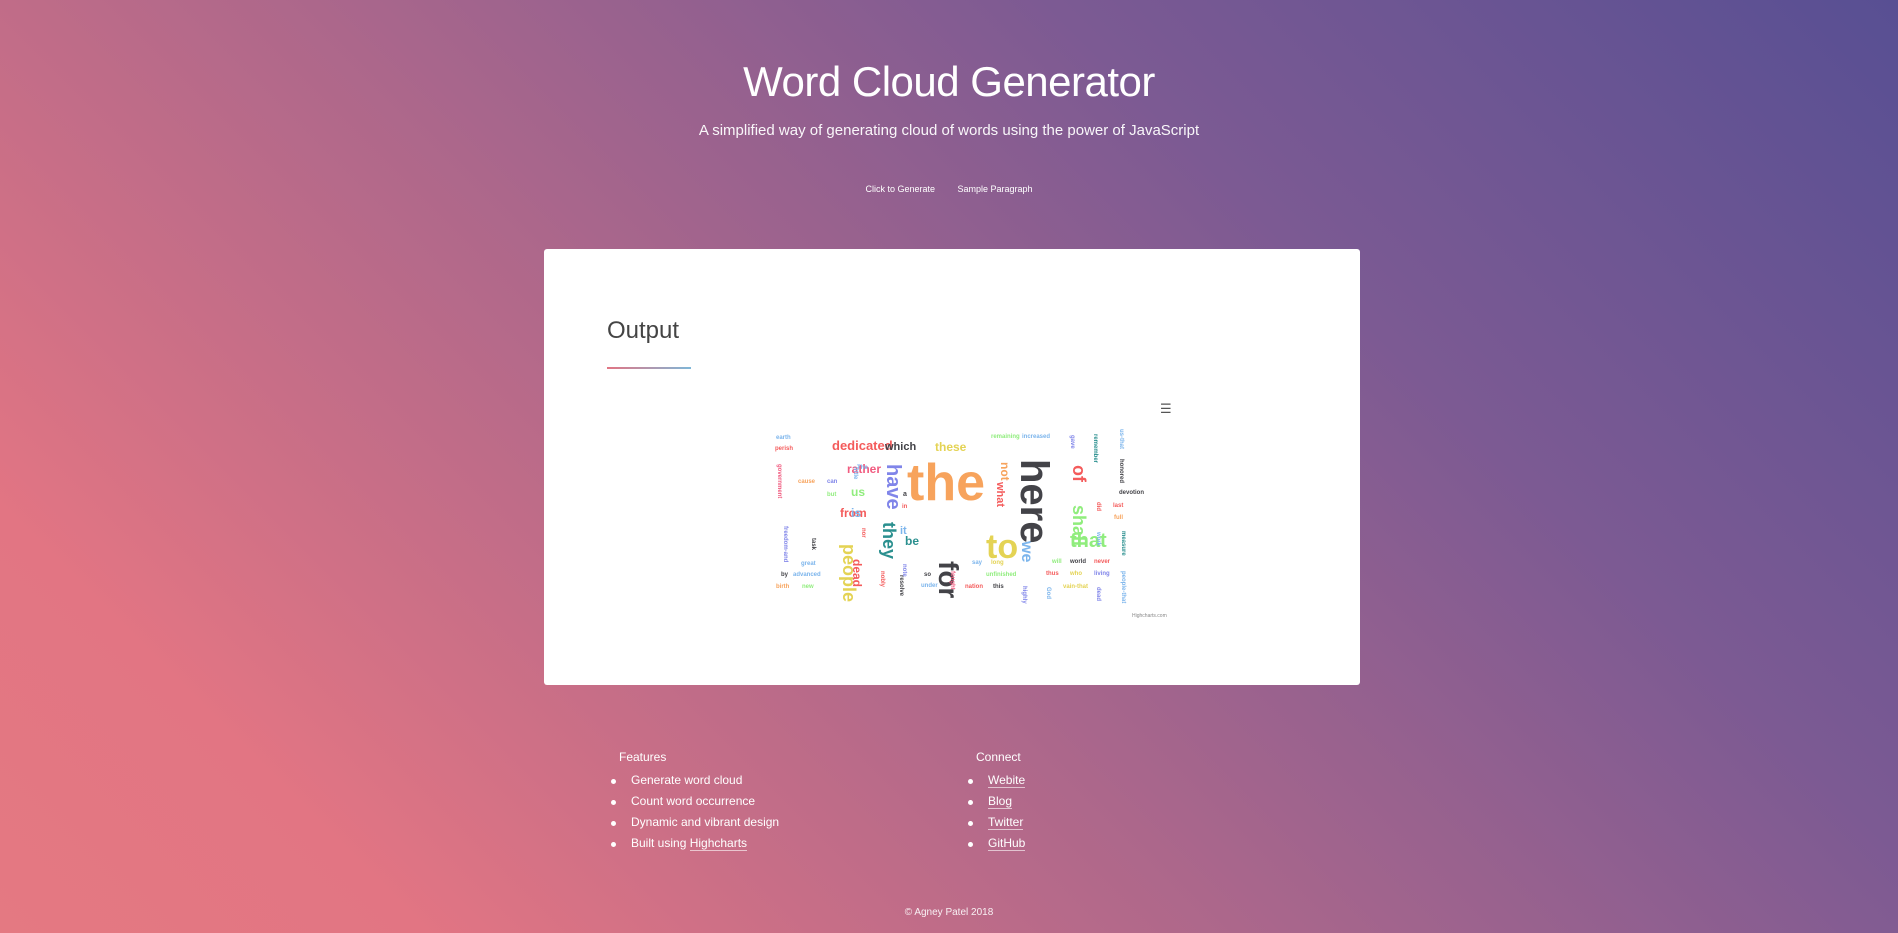  What do you see at coordinates (900, 189) in the screenshot?
I see `generate-button: Click to Generate` at bounding box center [900, 189].